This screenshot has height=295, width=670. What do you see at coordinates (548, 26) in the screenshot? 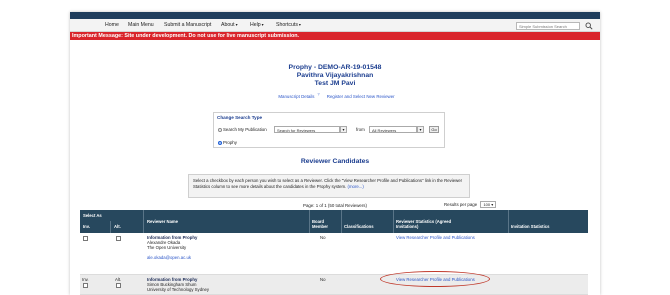
I see `simple-submission-search-input: Simple Submission Search` at bounding box center [548, 26].